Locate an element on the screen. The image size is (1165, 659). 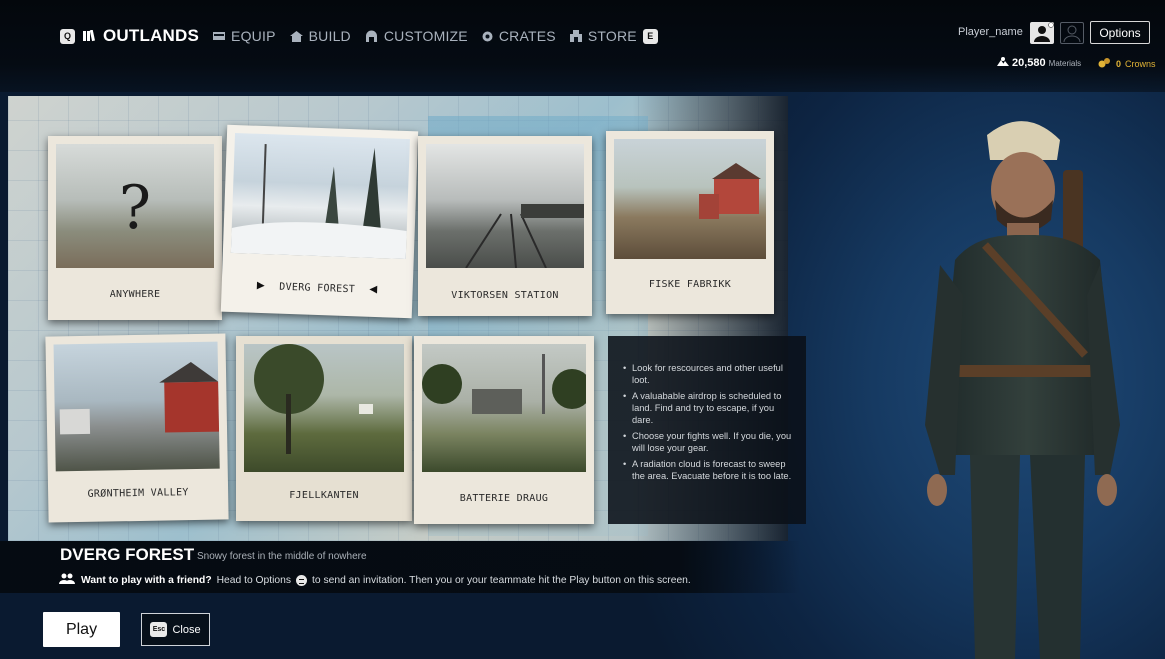
tab-crates: CRATES is located at coordinates (519, 36).